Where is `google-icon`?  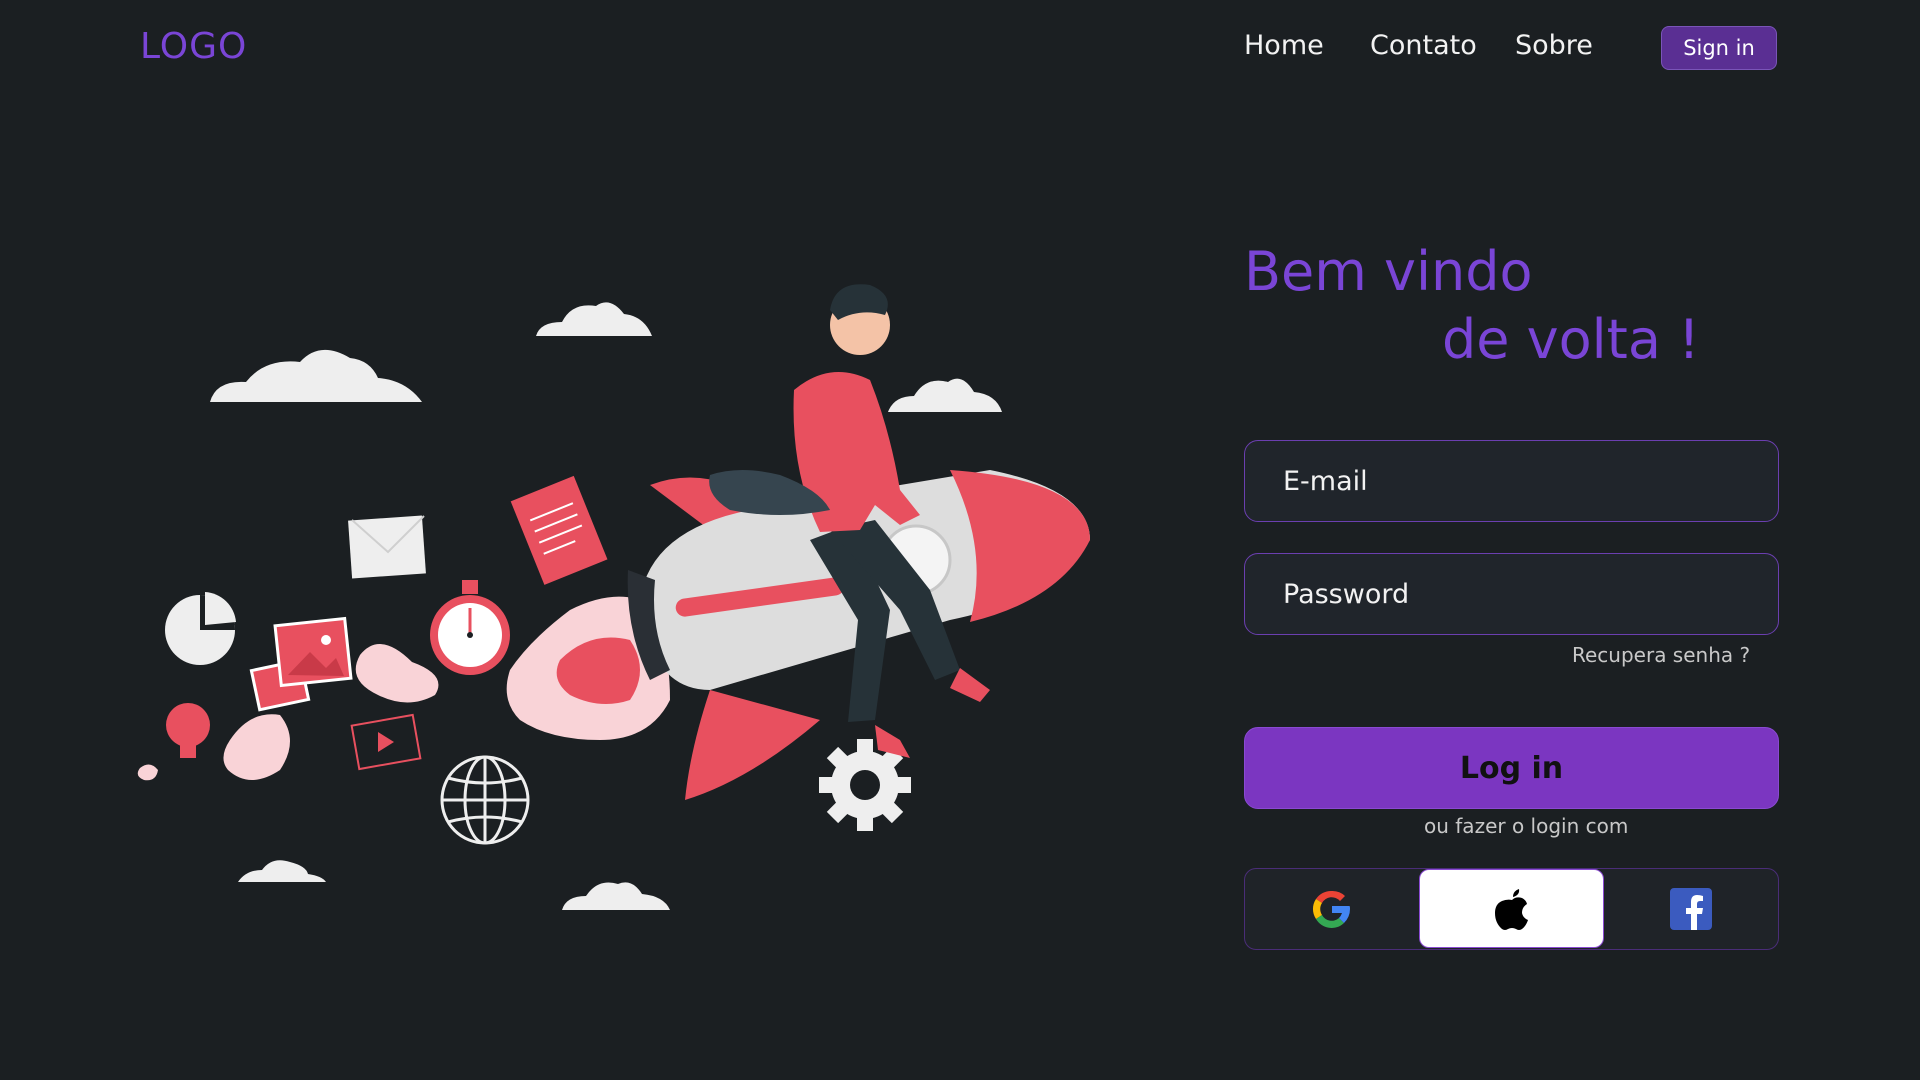
google-icon is located at coordinates (1331, 909).